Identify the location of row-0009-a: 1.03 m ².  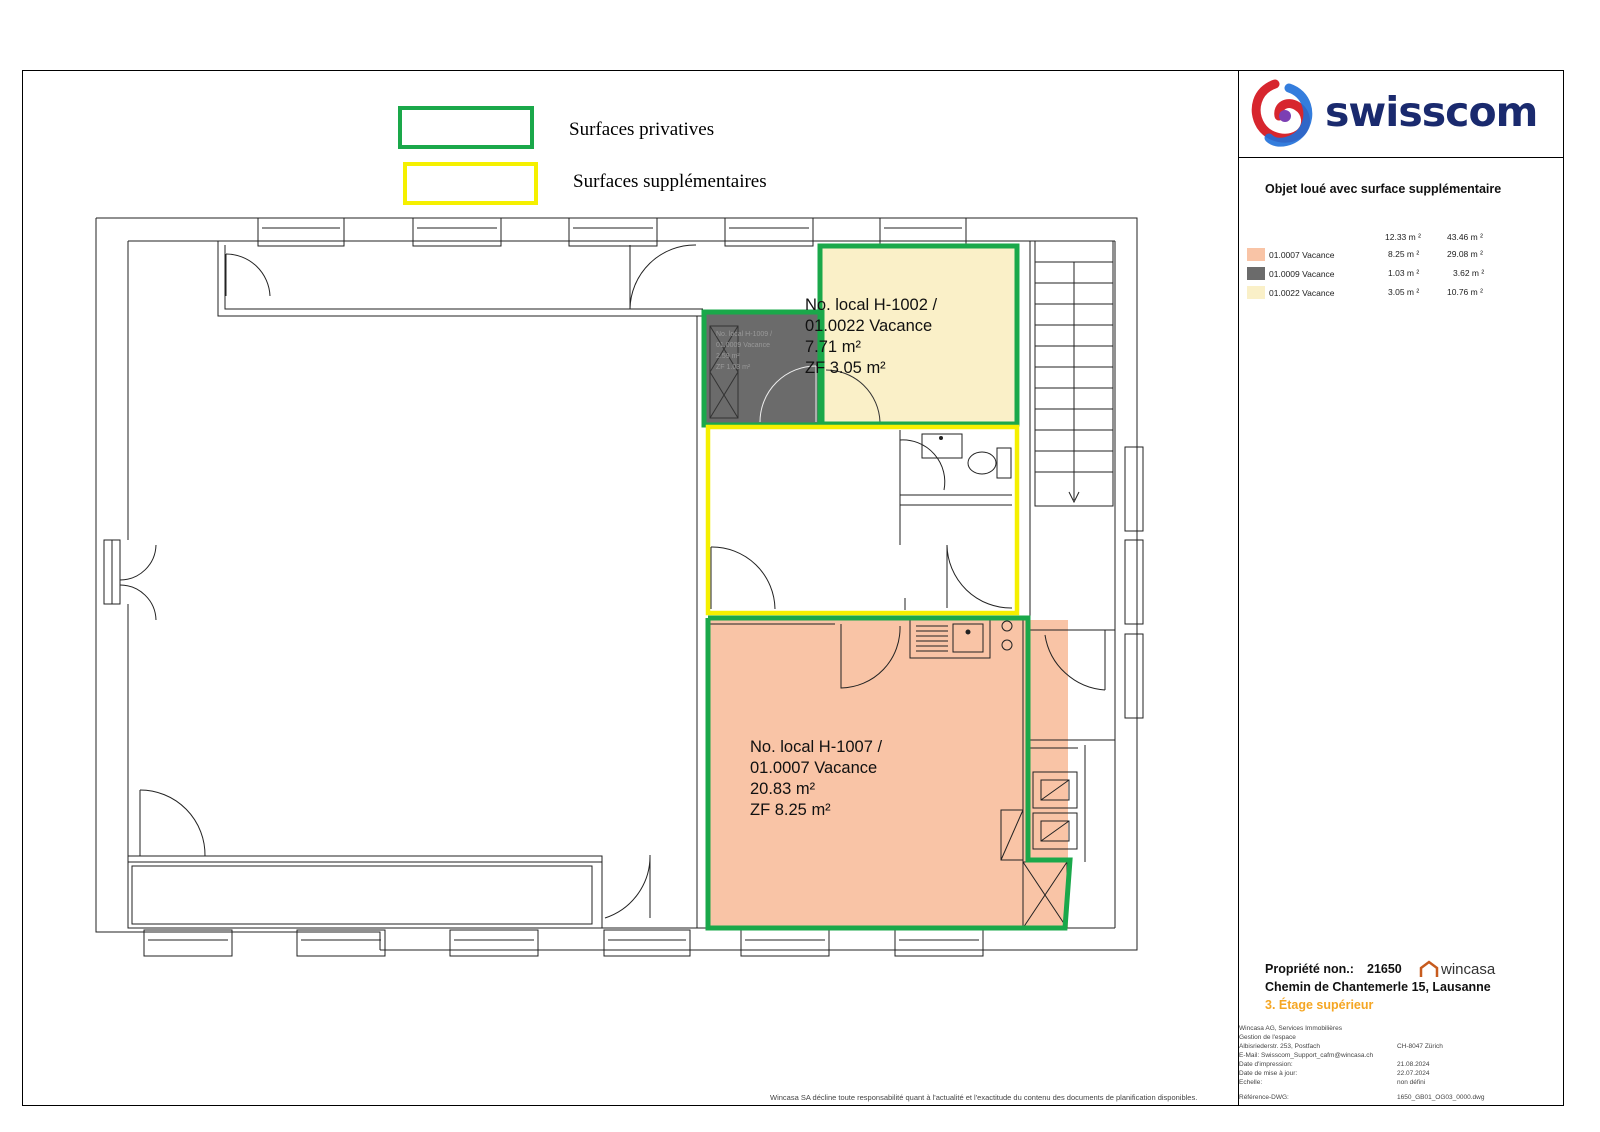
(1404, 273).